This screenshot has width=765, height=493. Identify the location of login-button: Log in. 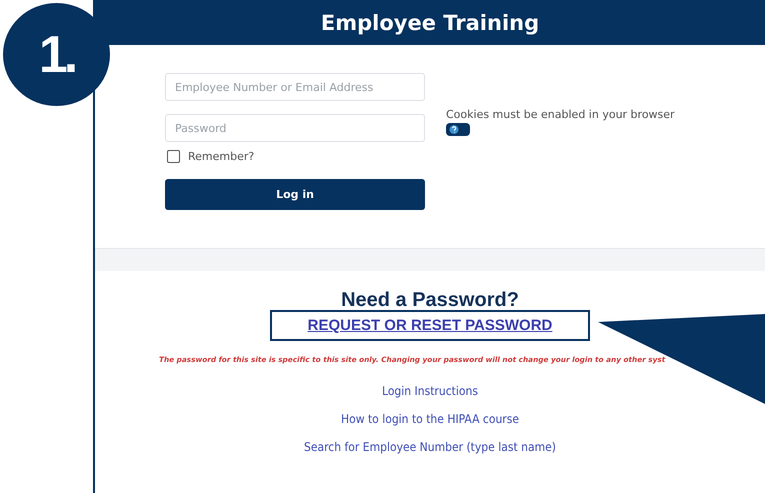
(295, 194).